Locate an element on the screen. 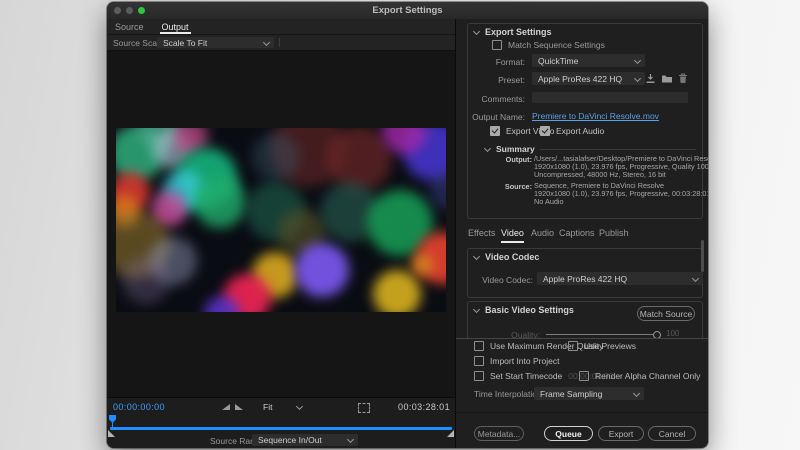  delete-preset-trash-icon is located at coordinates (683, 78).